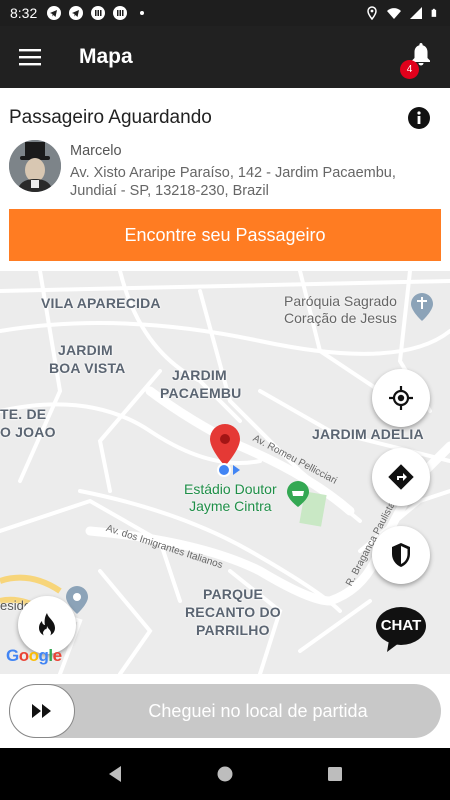 Image resolution: width=450 pixels, height=800 pixels. I want to click on info-icon, so click(419, 118).